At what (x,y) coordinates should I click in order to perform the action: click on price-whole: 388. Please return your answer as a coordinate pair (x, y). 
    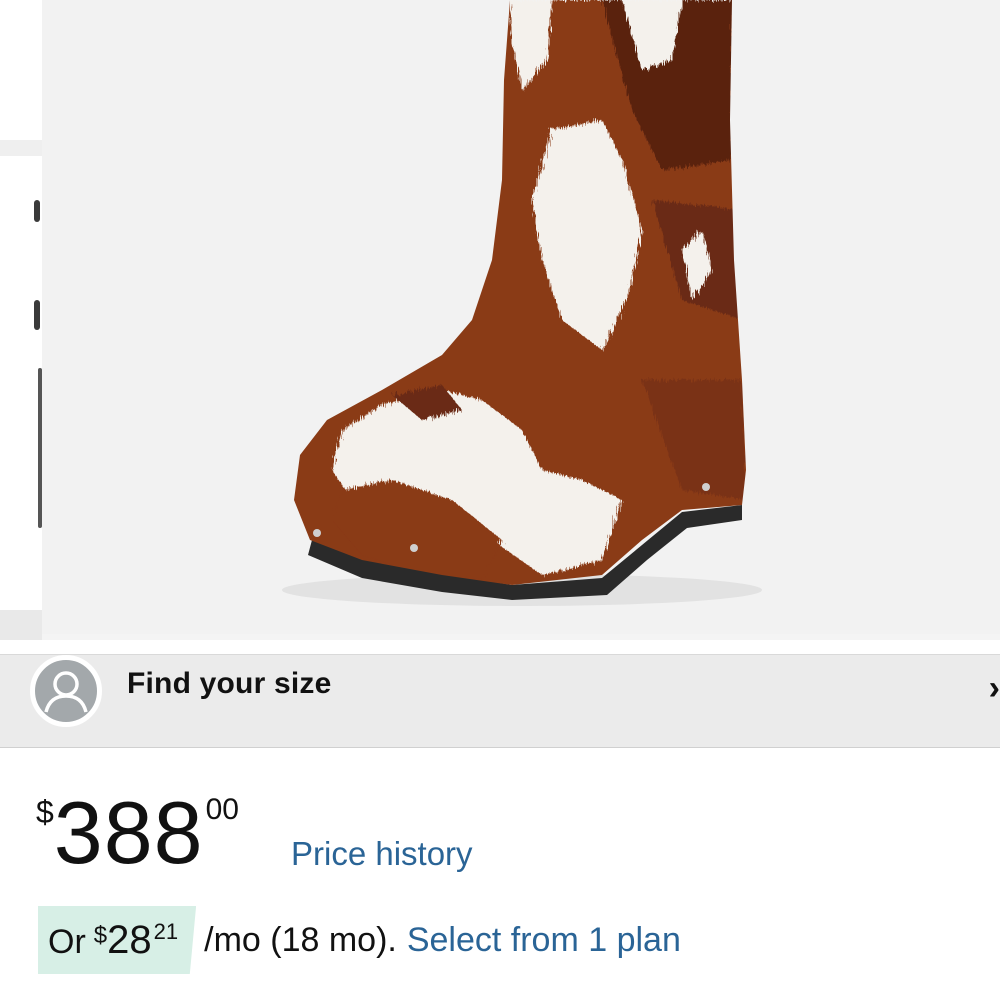
    Looking at the image, I should click on (128, 832).